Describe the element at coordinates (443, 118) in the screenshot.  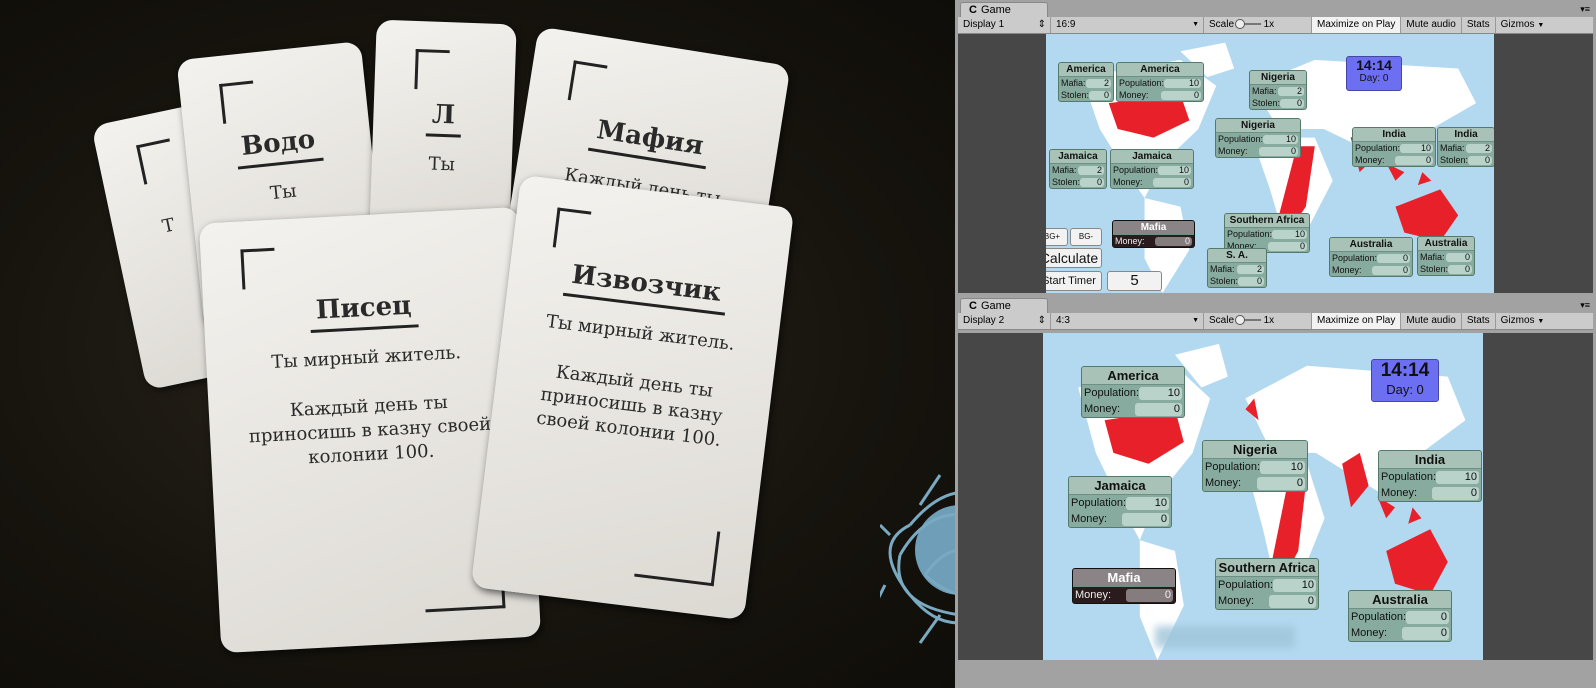
I see `card-title: Л` at that location.